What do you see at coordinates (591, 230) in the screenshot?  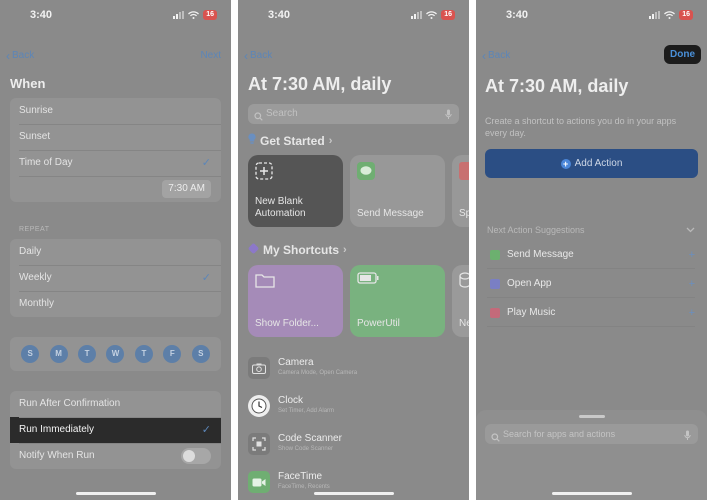 I see `suggestions-header: Next Action Suggestions` at bounding box center [591, 230].